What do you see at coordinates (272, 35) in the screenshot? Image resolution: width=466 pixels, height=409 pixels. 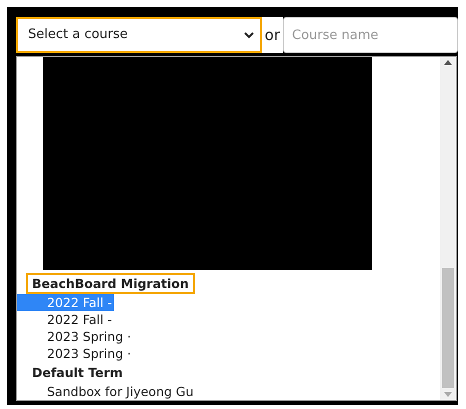 I see `or-label: or` at bounding box center [272, 35].